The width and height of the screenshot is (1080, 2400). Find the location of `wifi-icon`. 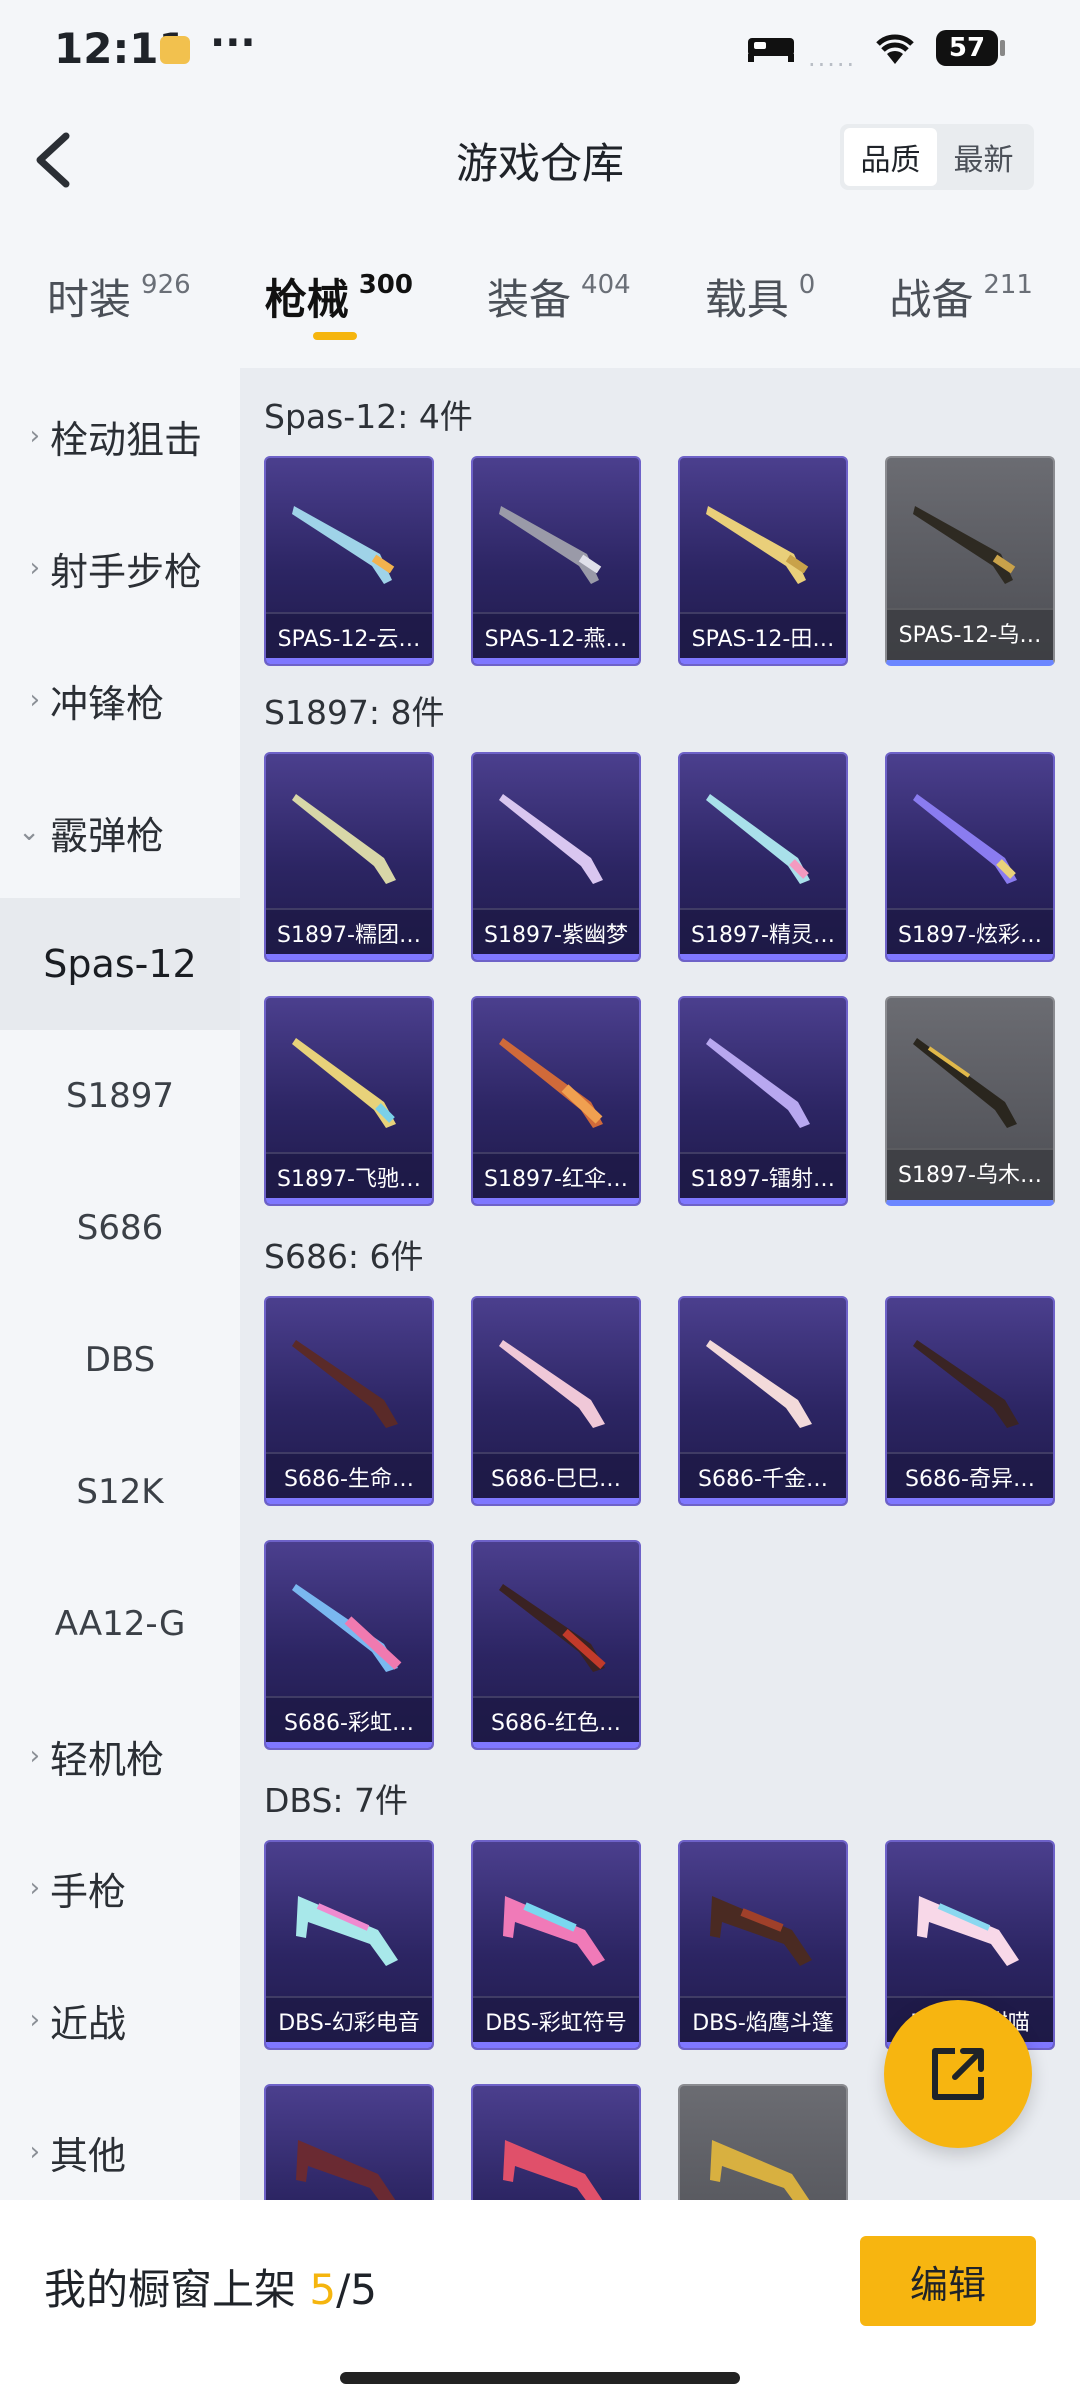

wifi-icon is located at coordinates (895, 49).